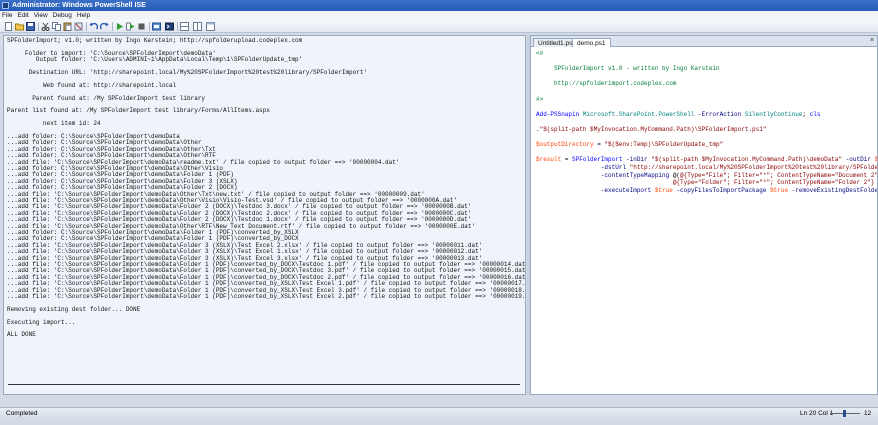 This screenshot has height=425, width=878. What do you see at coordinates (84, 15) in the screenshot?
I see `menu-help: Help` at bounding box center [84, 15].